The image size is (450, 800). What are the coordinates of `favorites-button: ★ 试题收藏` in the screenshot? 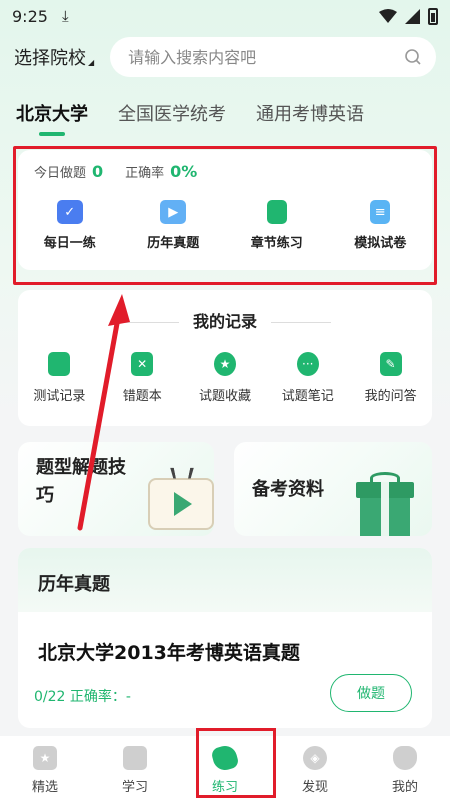 It's located at (225, 378).